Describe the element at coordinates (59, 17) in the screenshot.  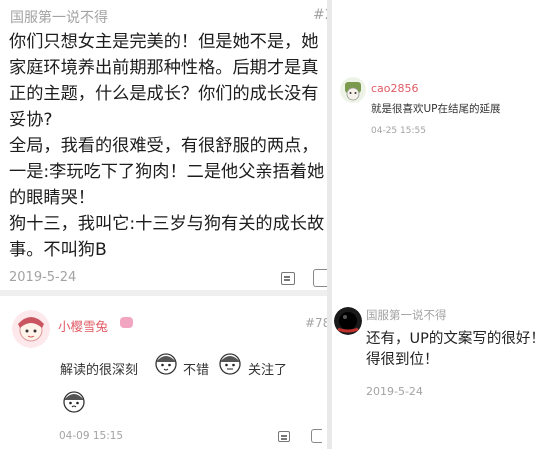
I see `post-username: 国服第一说不得` at that location.